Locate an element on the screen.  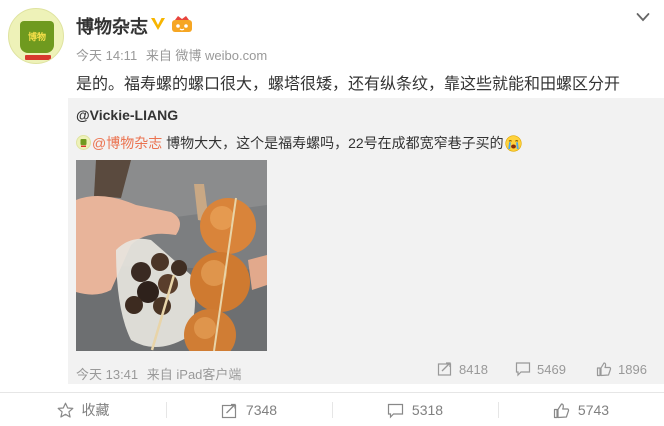
star-icon is located at coordinates (65, 410).